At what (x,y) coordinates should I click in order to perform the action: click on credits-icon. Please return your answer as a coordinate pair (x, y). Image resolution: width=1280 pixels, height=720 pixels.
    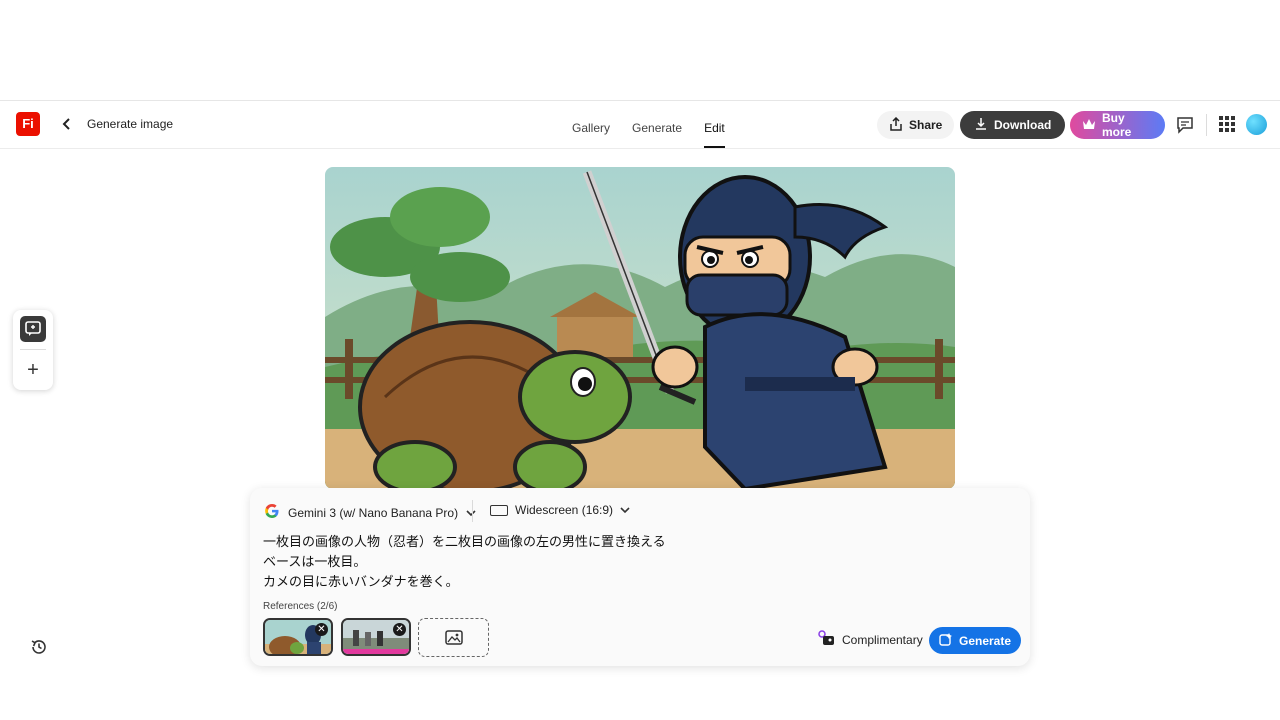
    Looking at the image, I should click on (827, 639).